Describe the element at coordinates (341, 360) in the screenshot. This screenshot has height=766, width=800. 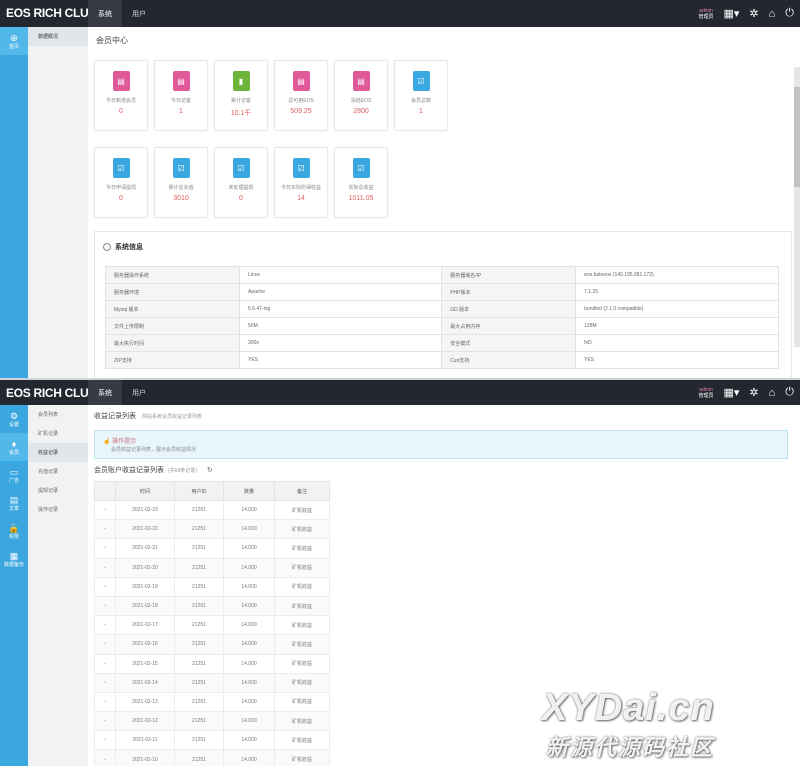
I see `info-value: YES` at that location.